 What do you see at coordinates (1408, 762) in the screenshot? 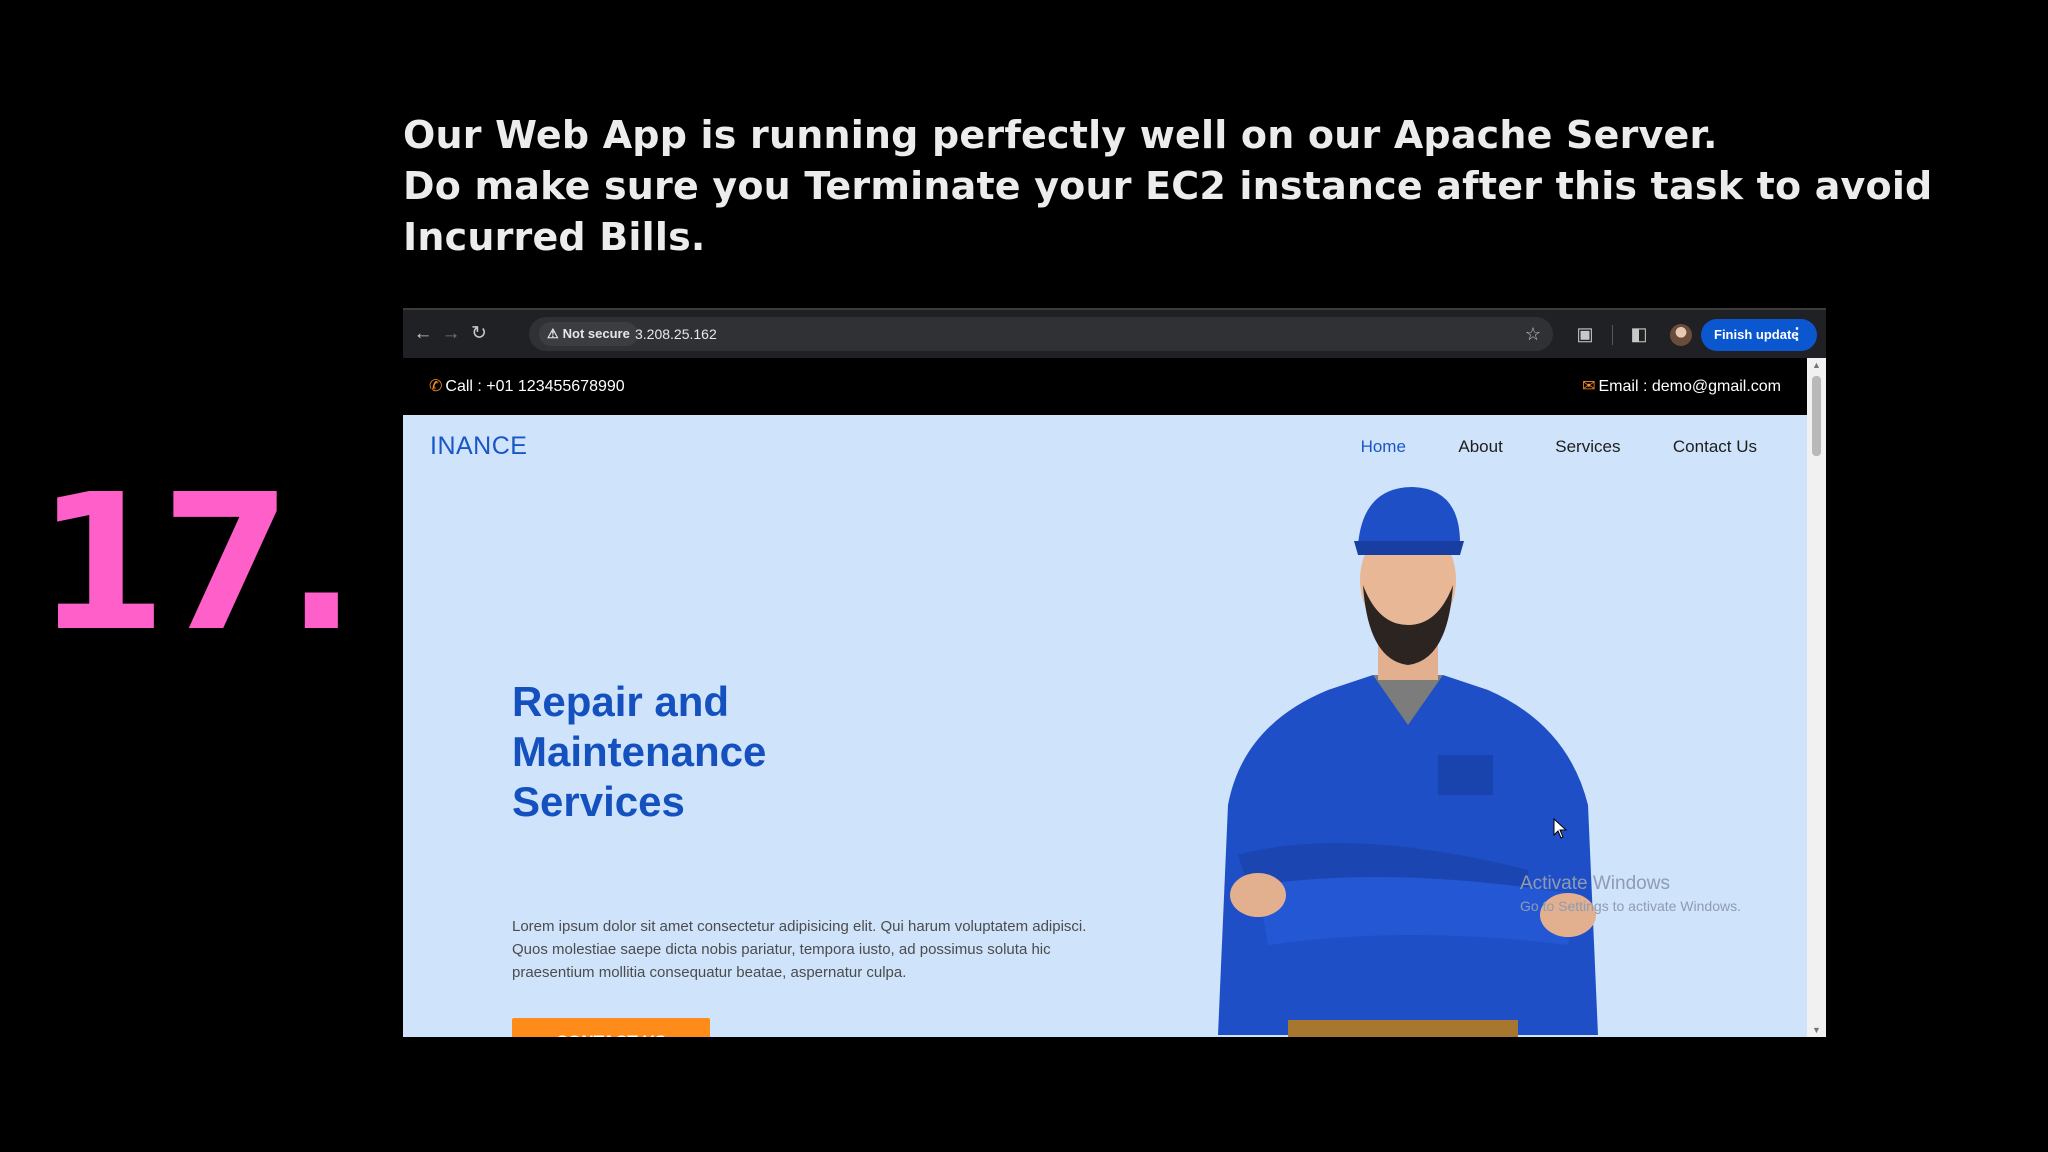
I see `worker-illustration` at bounding box center [1408, 762].